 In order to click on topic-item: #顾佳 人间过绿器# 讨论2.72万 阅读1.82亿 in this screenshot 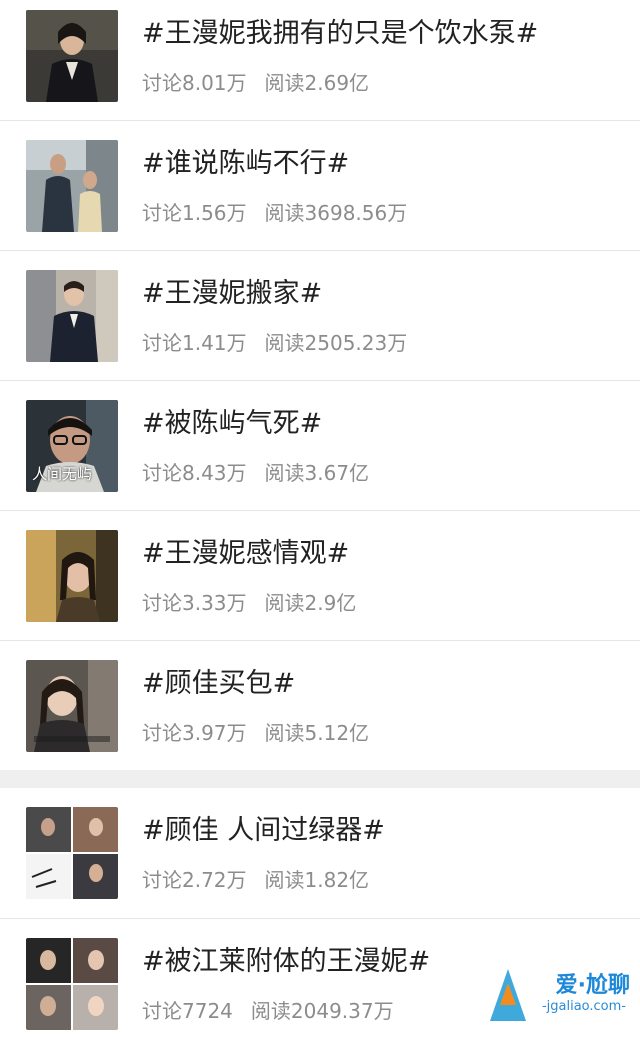, I will do `click(320, 862)`.